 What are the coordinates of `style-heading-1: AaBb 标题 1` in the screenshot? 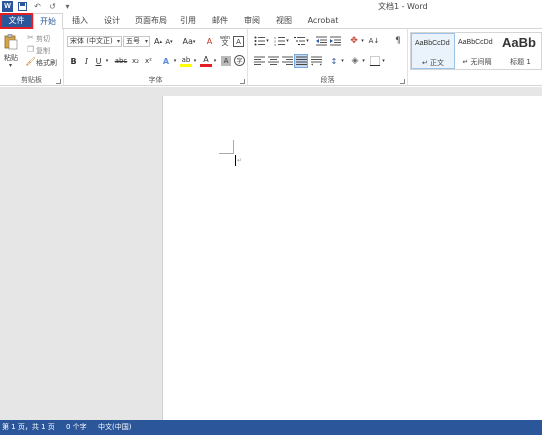 It's located at (520, 51).